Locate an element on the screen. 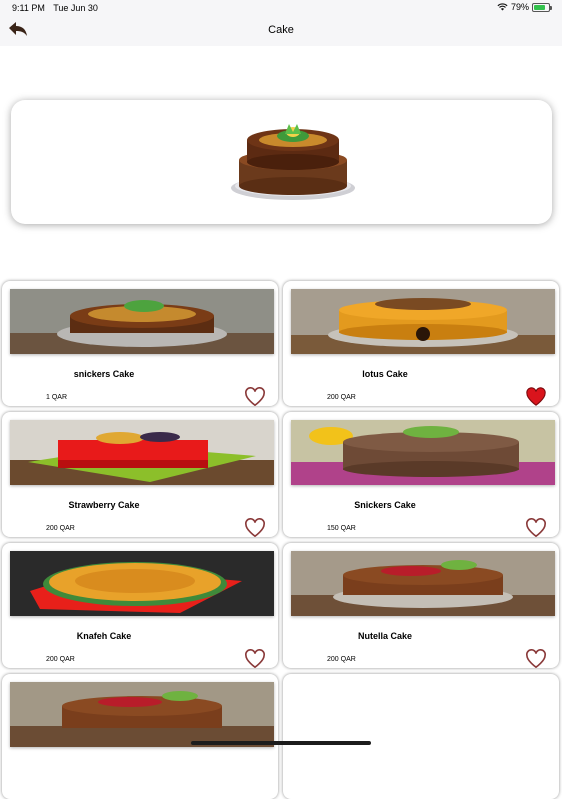 The image size is (562, 799). battery-percent: 79% is located at coordinates (519, 7).